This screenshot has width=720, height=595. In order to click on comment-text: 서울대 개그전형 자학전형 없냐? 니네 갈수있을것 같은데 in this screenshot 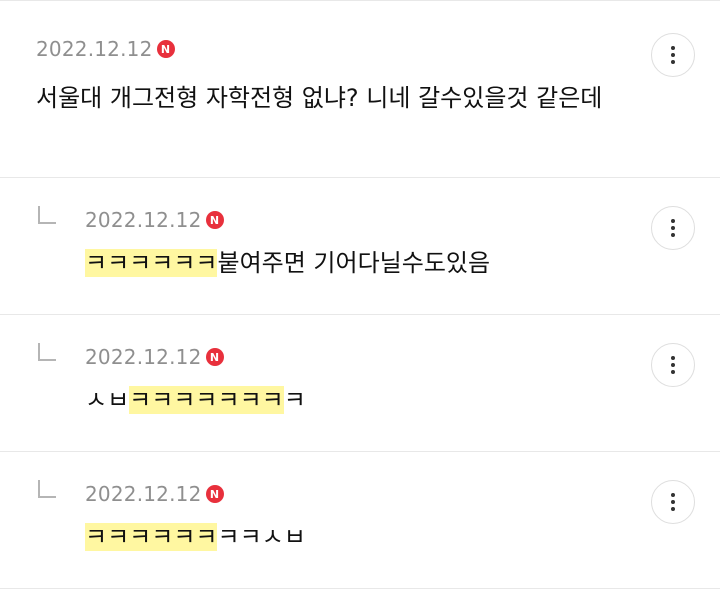, I will do `click(321, 98)`.